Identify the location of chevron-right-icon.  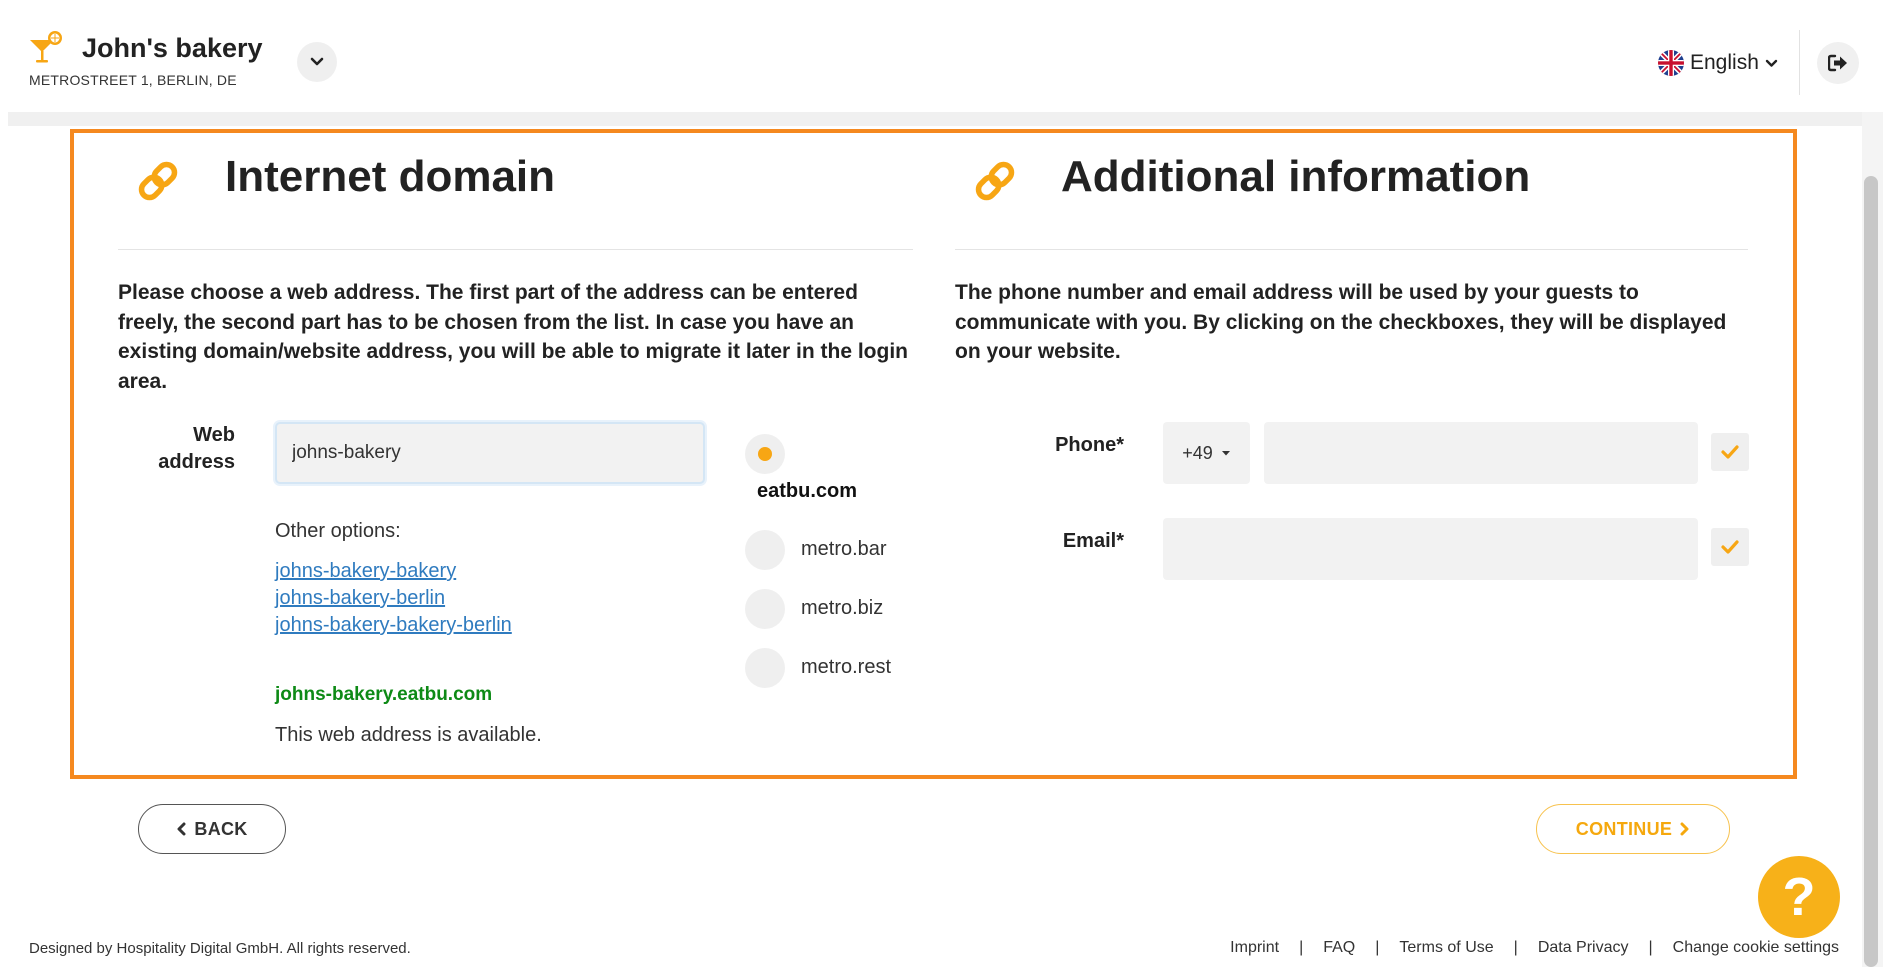
(1684, 829).